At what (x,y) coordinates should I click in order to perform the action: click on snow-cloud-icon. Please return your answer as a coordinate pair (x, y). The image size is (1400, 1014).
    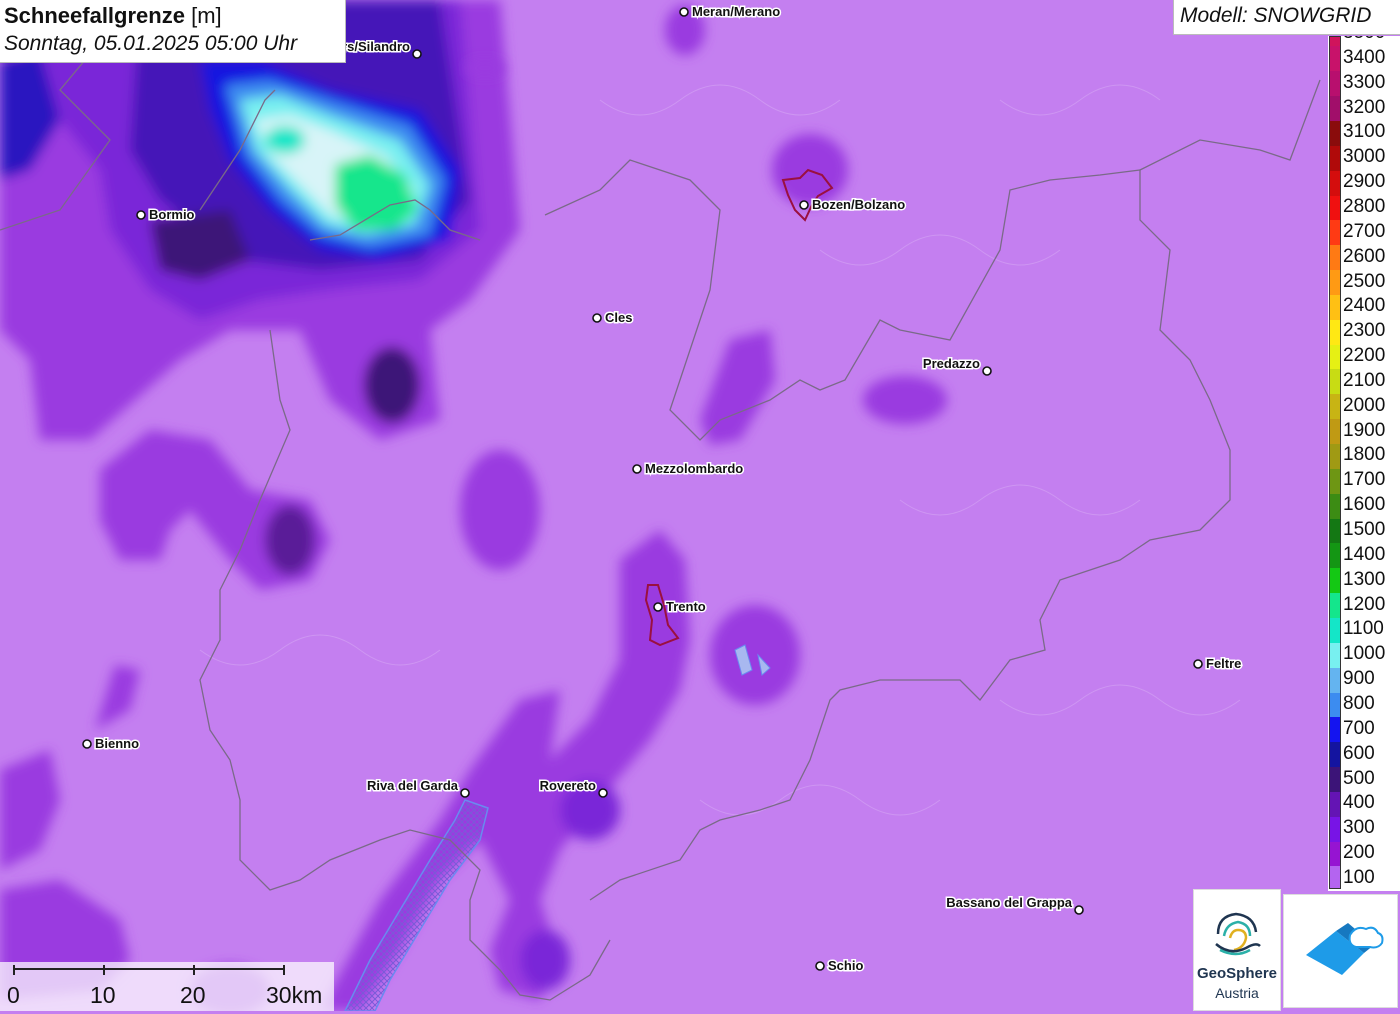
    Looking at the image, I should click on (1345, 949).